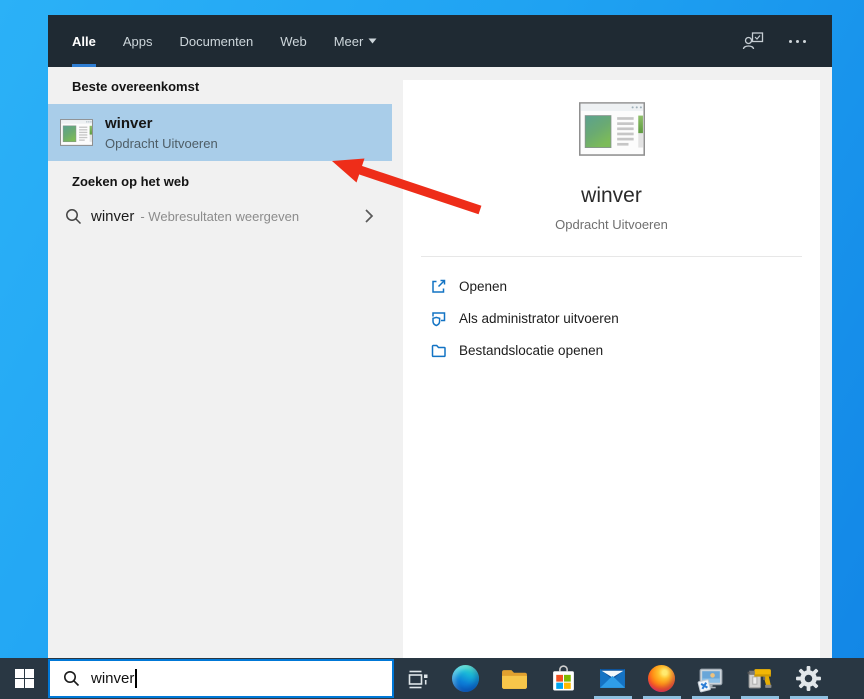 This screenshot has width=864, height=699. I want to click on web-search-header: Zoeken op het web, so click(131, 181).